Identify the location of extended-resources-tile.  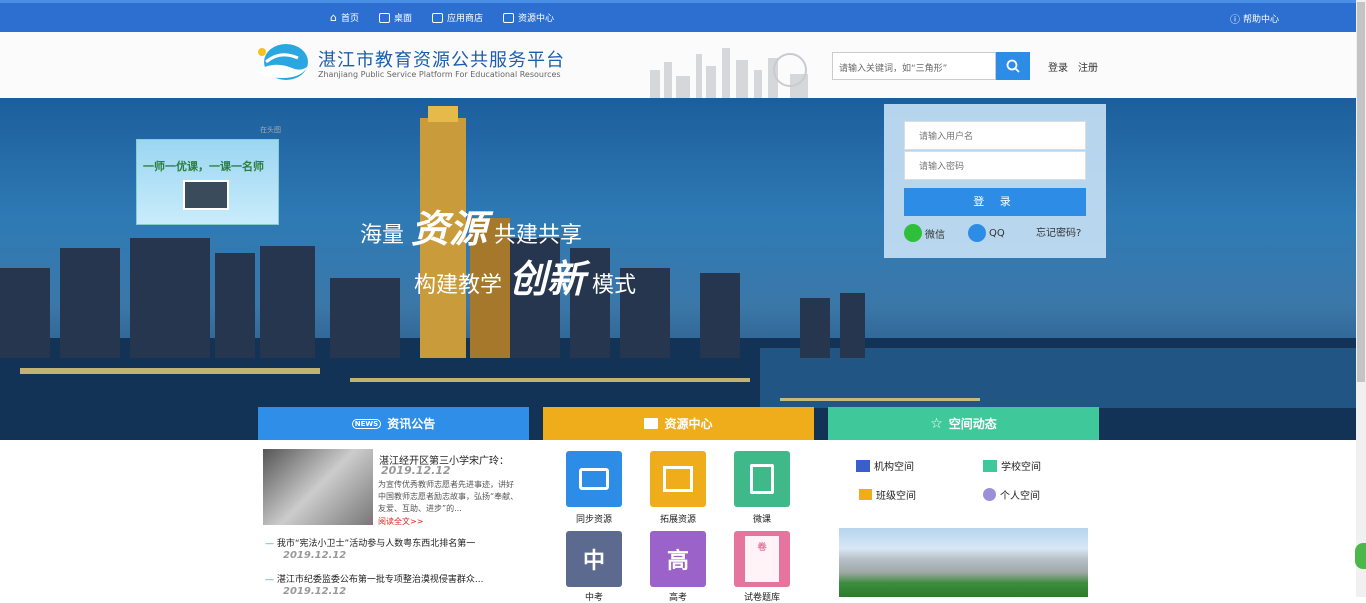
(678, 479).